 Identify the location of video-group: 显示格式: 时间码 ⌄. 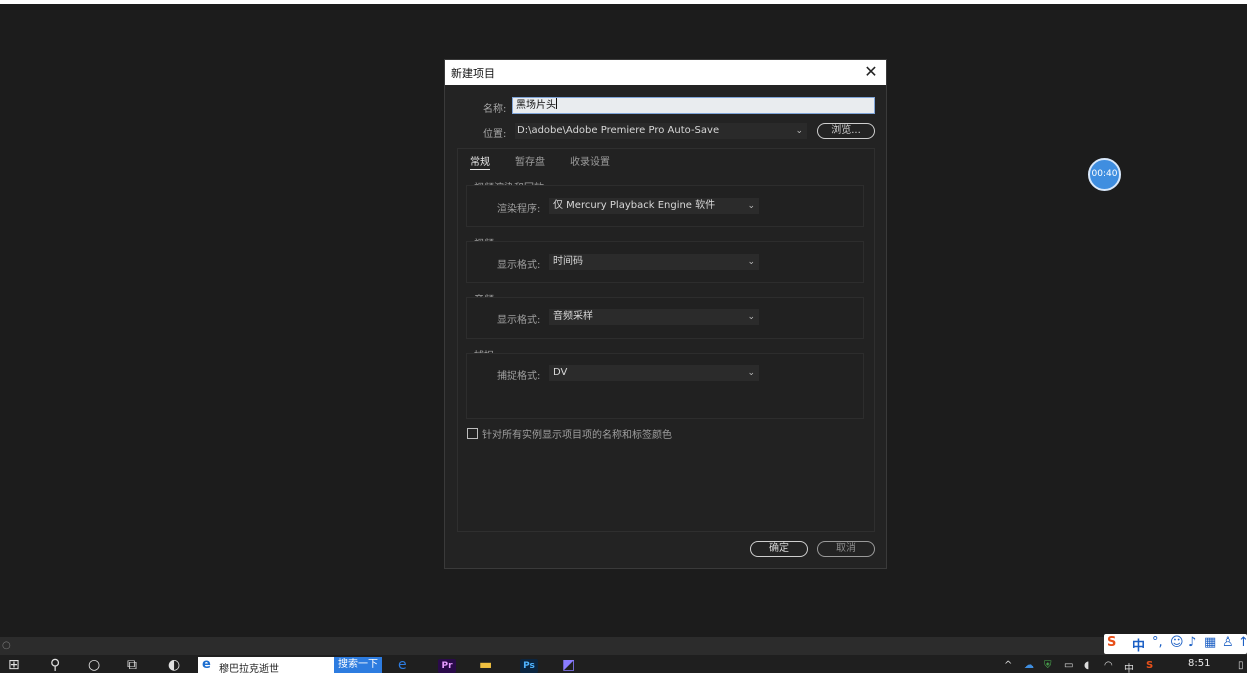
(665, 262).